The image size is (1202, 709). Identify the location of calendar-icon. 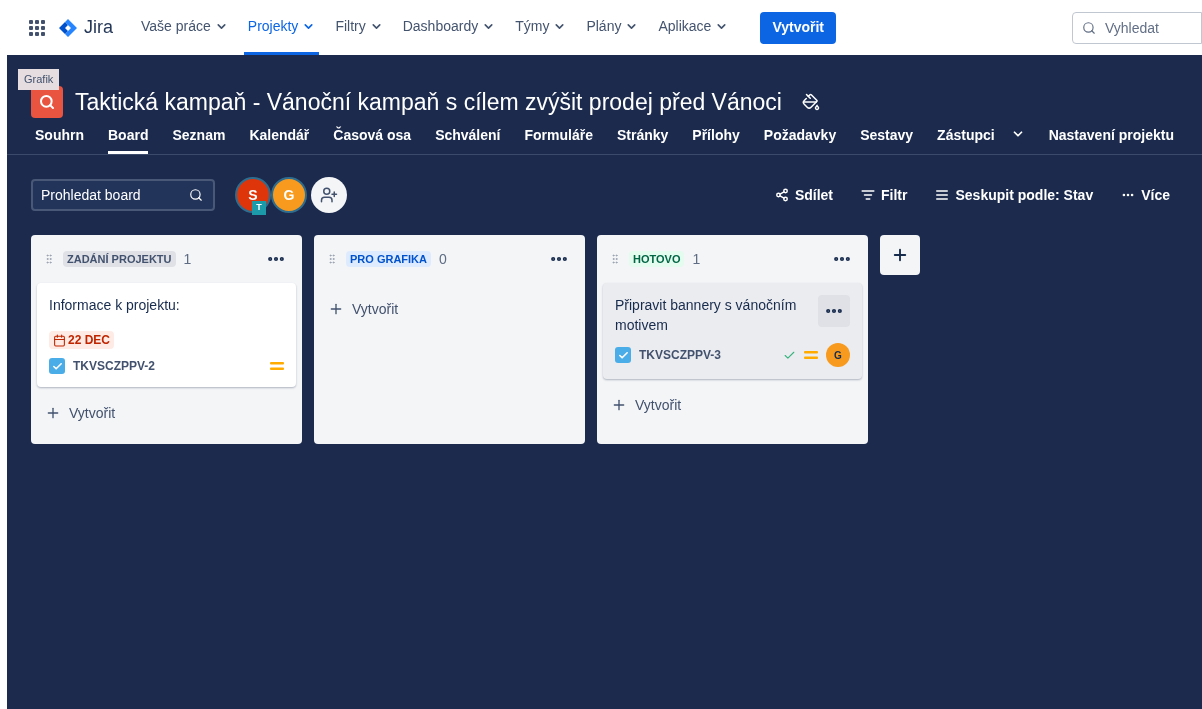
(59, 340).